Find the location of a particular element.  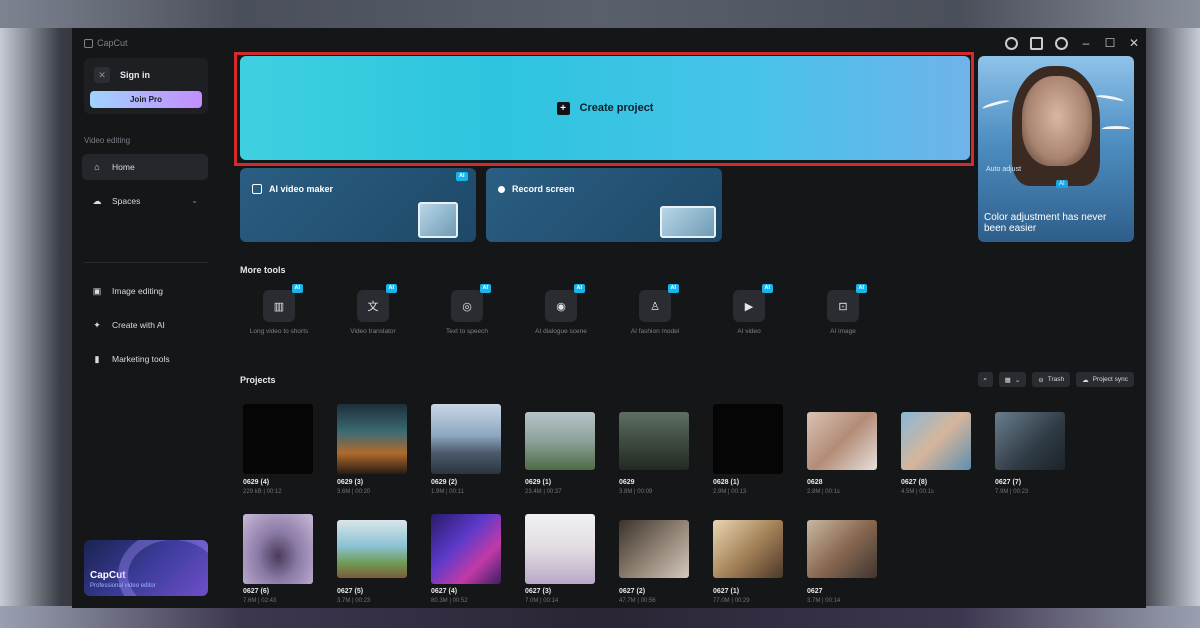

project-name: 0628 (1) is located at coordinates (726, 482).